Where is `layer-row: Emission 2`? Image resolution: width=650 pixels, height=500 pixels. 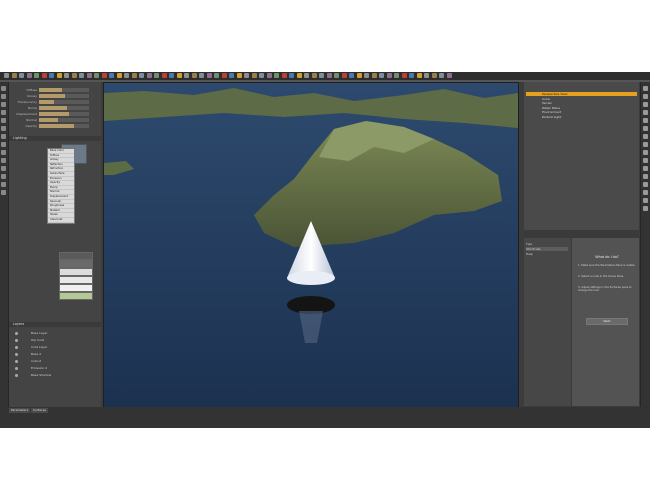
layer-row: Emission 2 is located at coordinates (55, 368).